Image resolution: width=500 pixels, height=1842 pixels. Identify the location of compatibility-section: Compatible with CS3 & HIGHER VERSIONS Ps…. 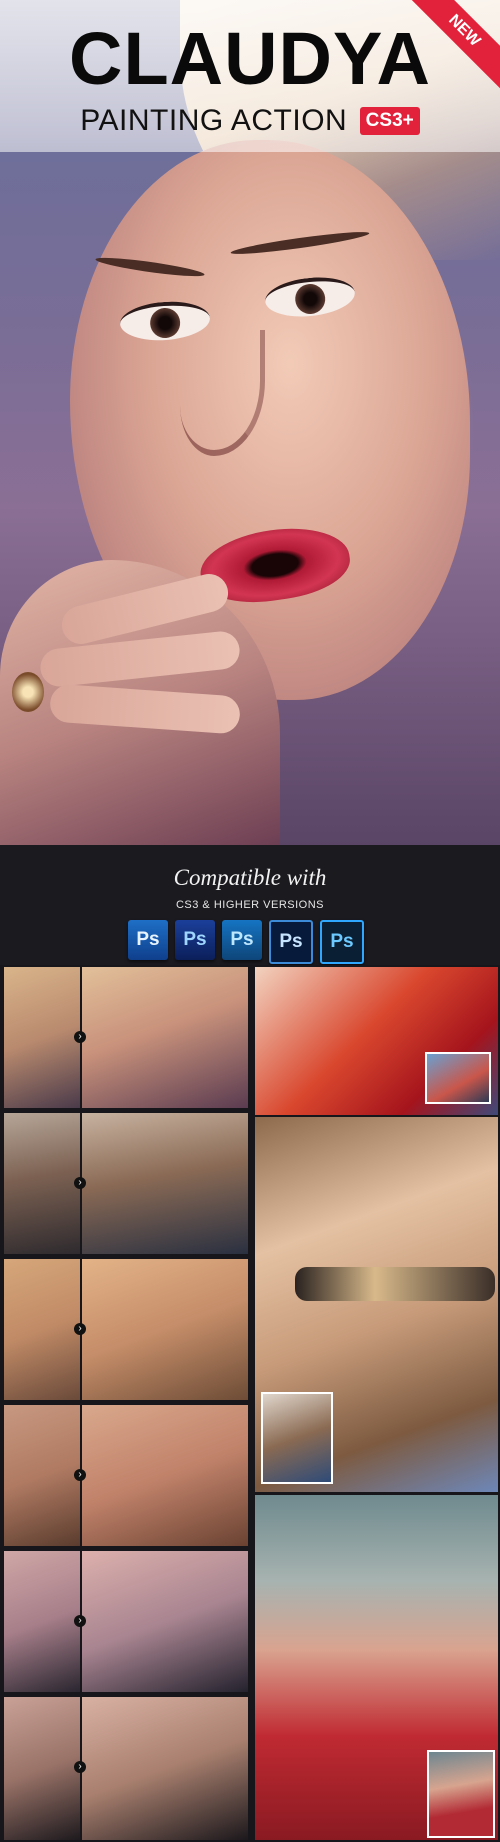
(250, 905).